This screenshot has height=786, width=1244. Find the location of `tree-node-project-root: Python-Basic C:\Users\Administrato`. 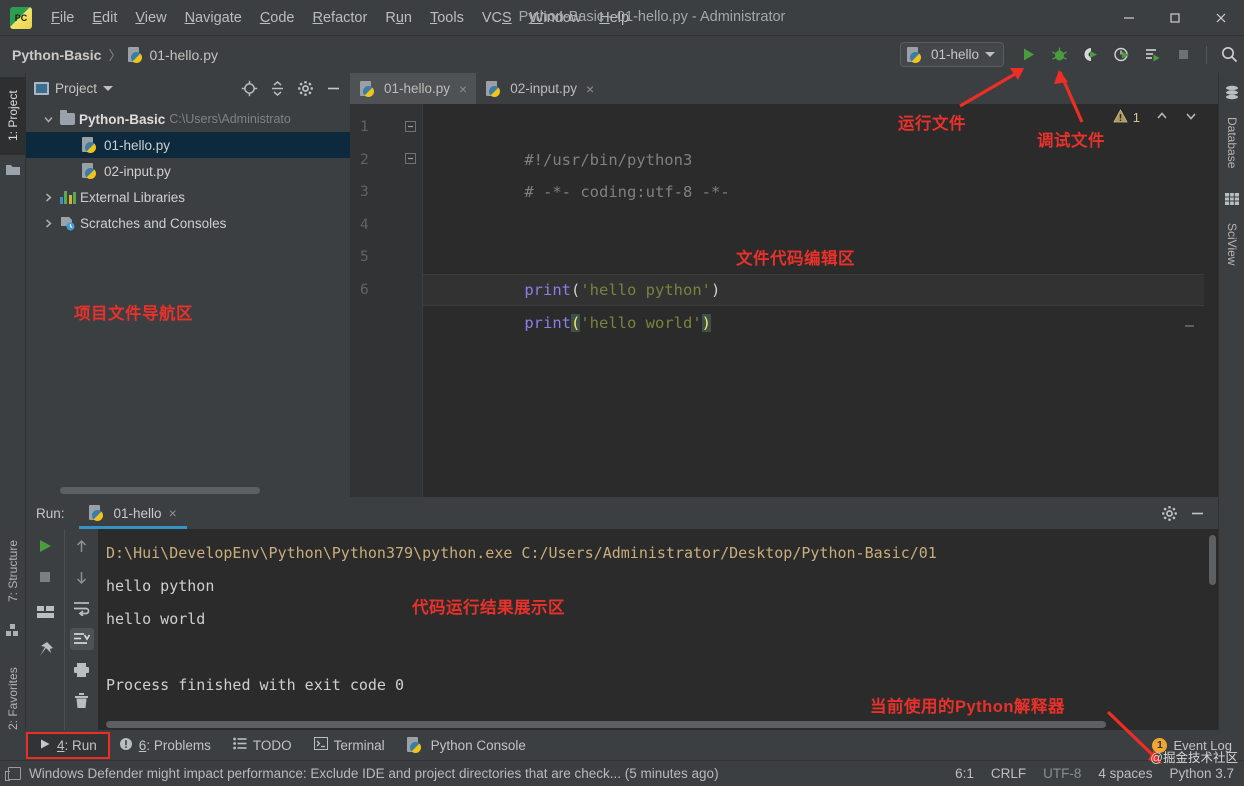

tree-node-project-root: Python-Basic C:\Users\Administrato is located at coordinates (188, 119).